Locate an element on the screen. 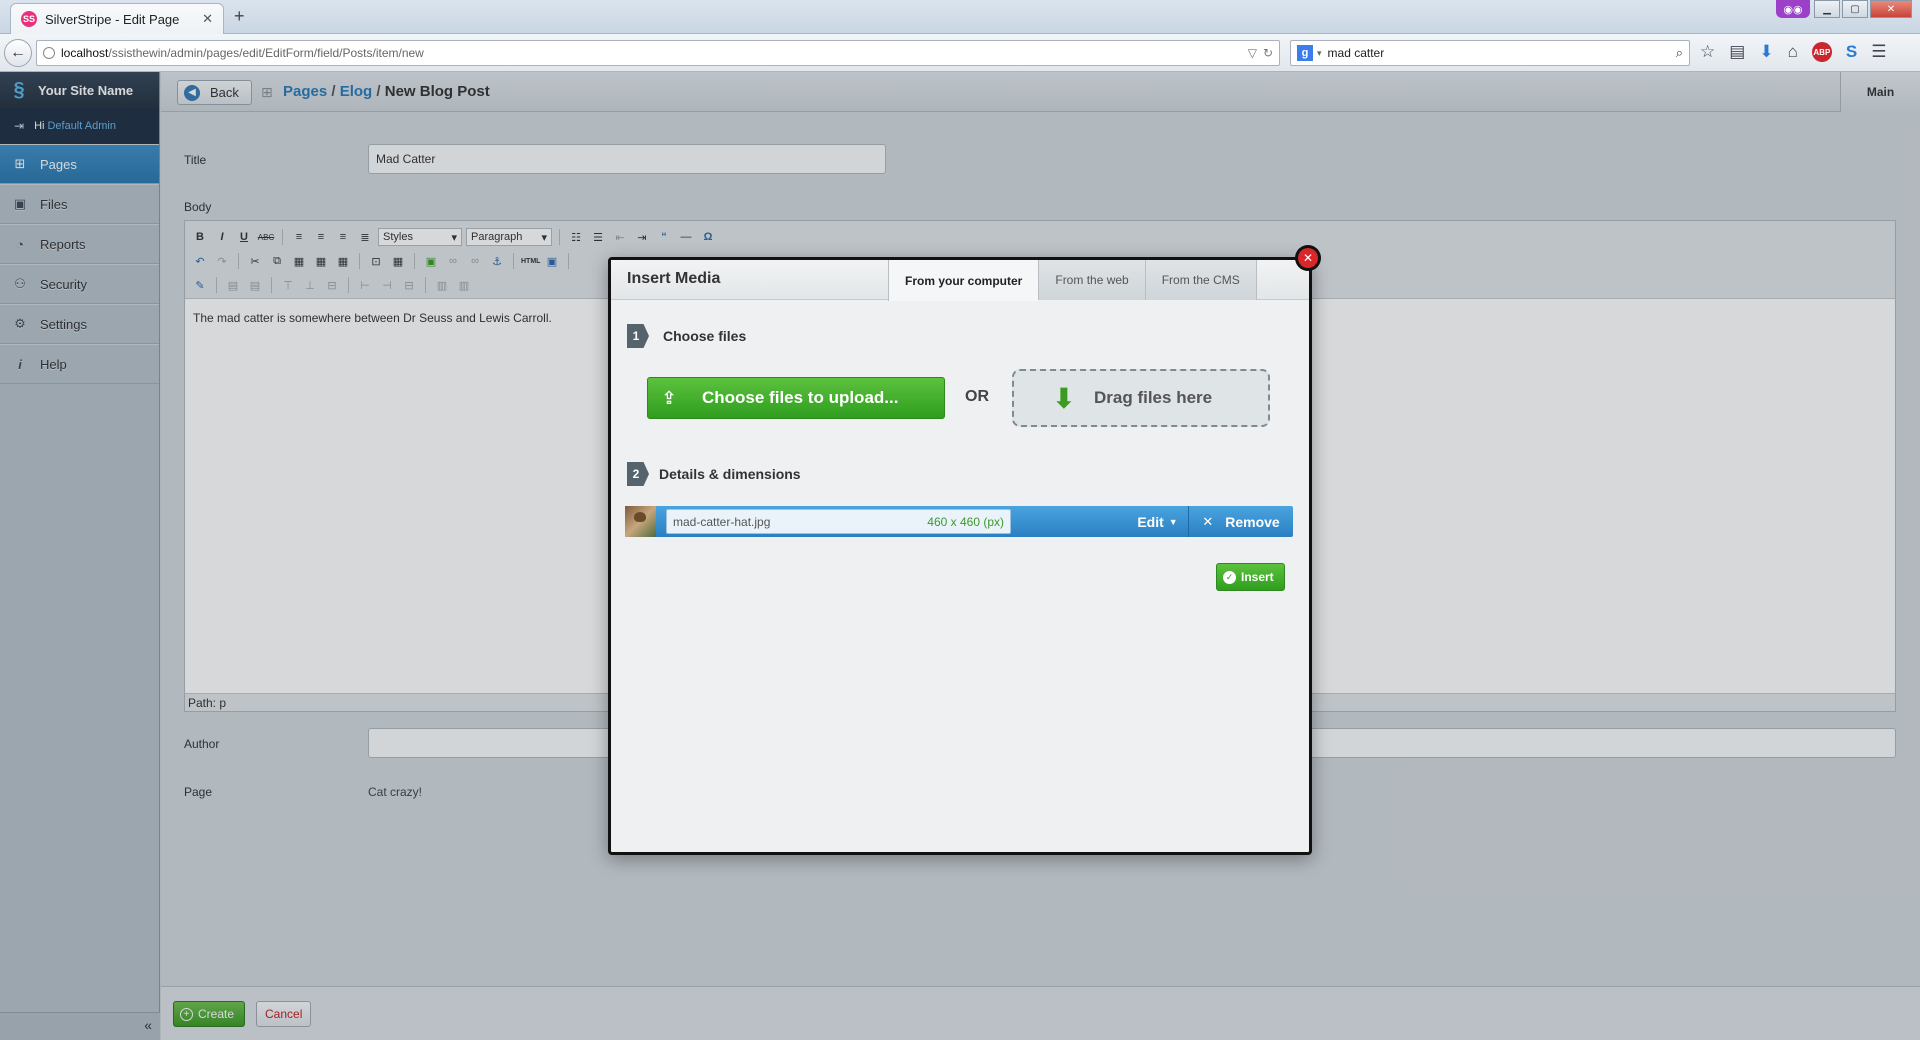  search-input: mad catter is located at coordinates (1502, 53).